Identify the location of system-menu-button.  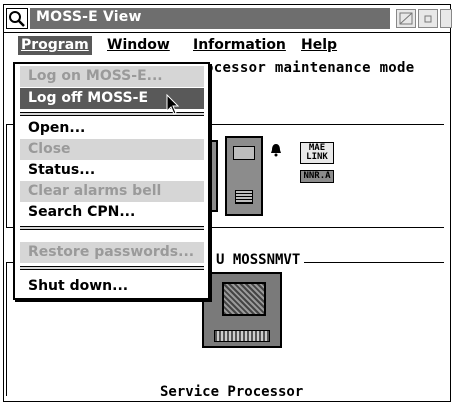
(17, 18).